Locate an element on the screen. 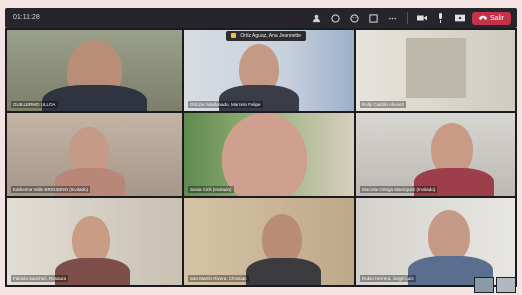 The image size is (522, 295). self-preview-strip is located at coordinates (495, 285).